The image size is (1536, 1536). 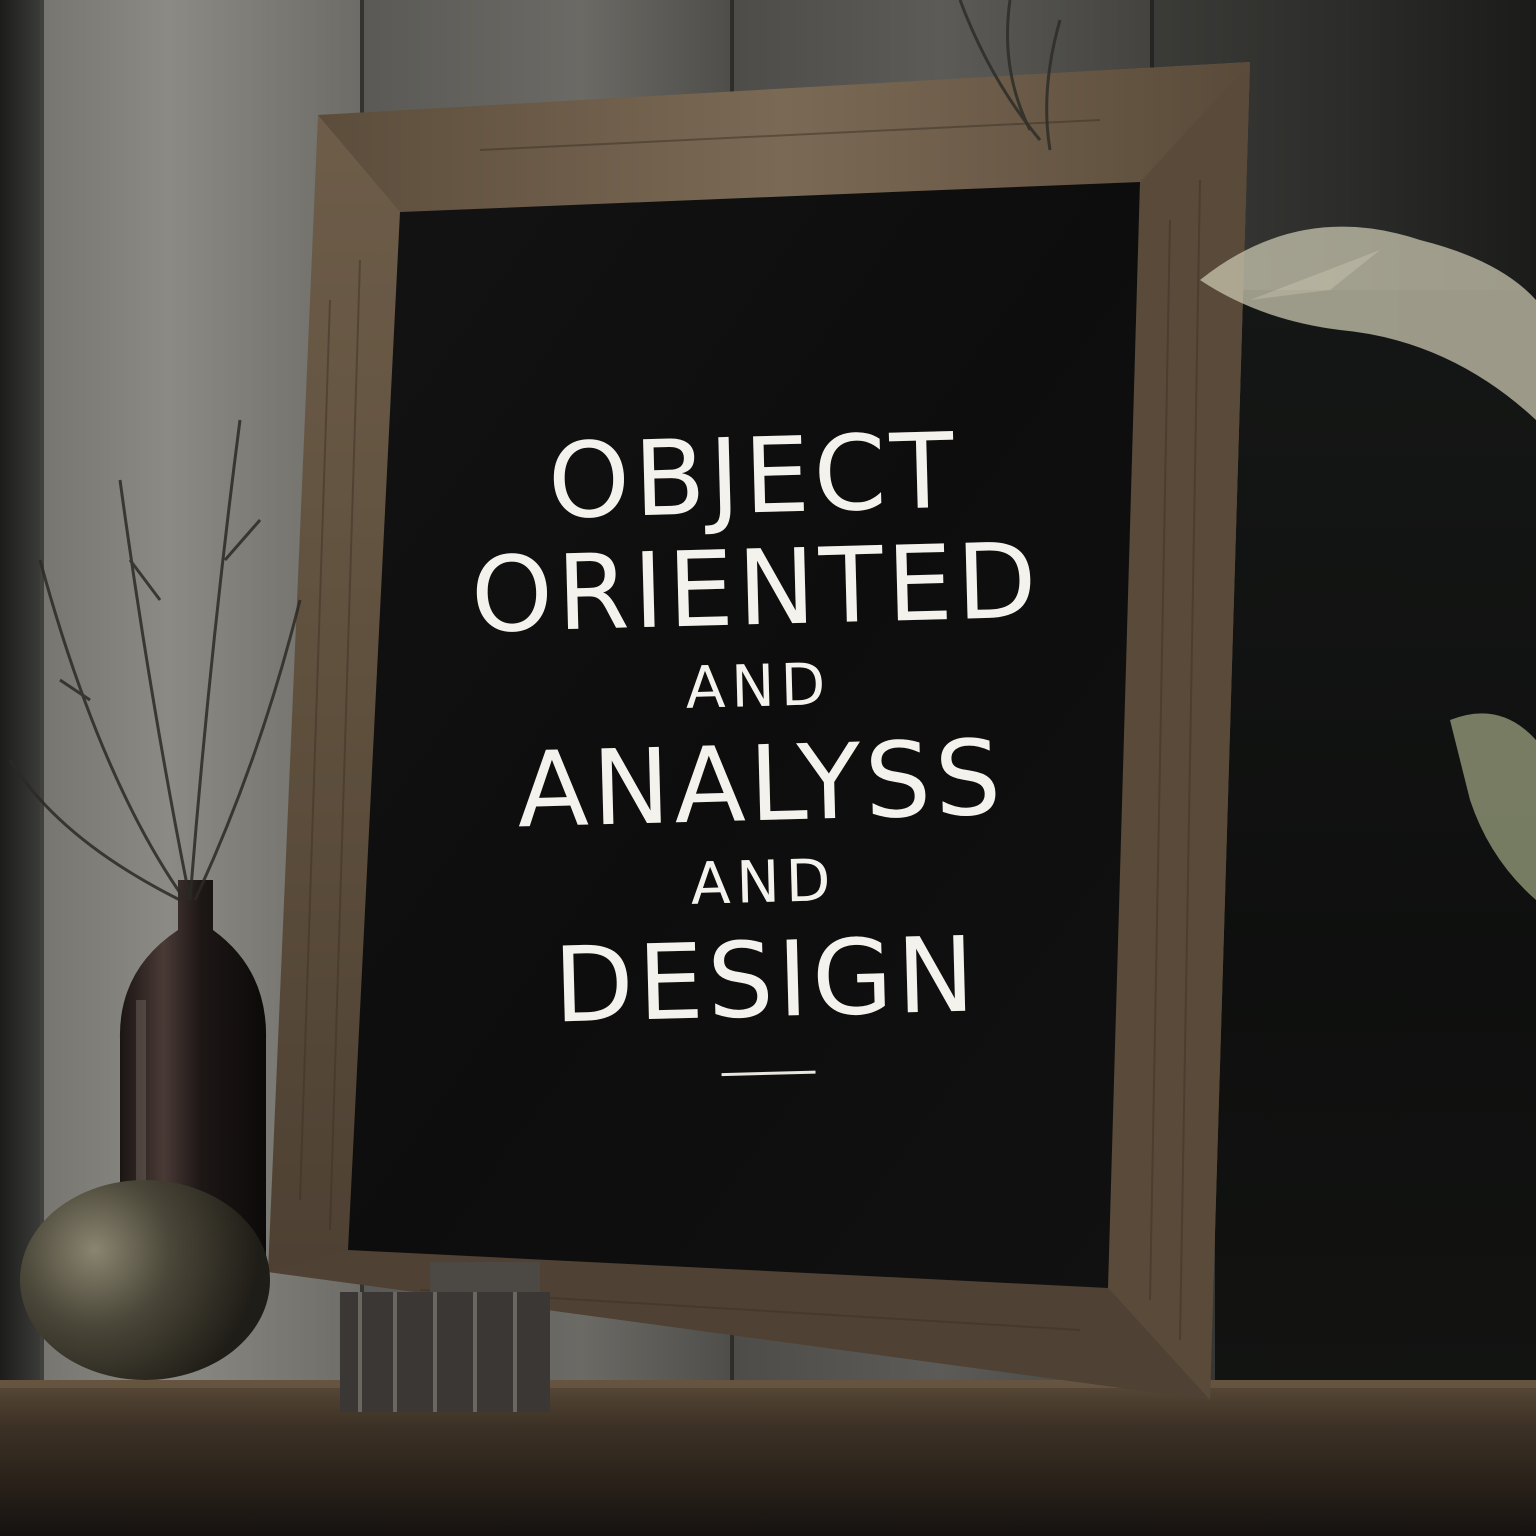 What do you see at coordinates (761, 784) in the screenshot?
I see `poster-line-analyss: ANALYSS` at bounding box center [761, 784].